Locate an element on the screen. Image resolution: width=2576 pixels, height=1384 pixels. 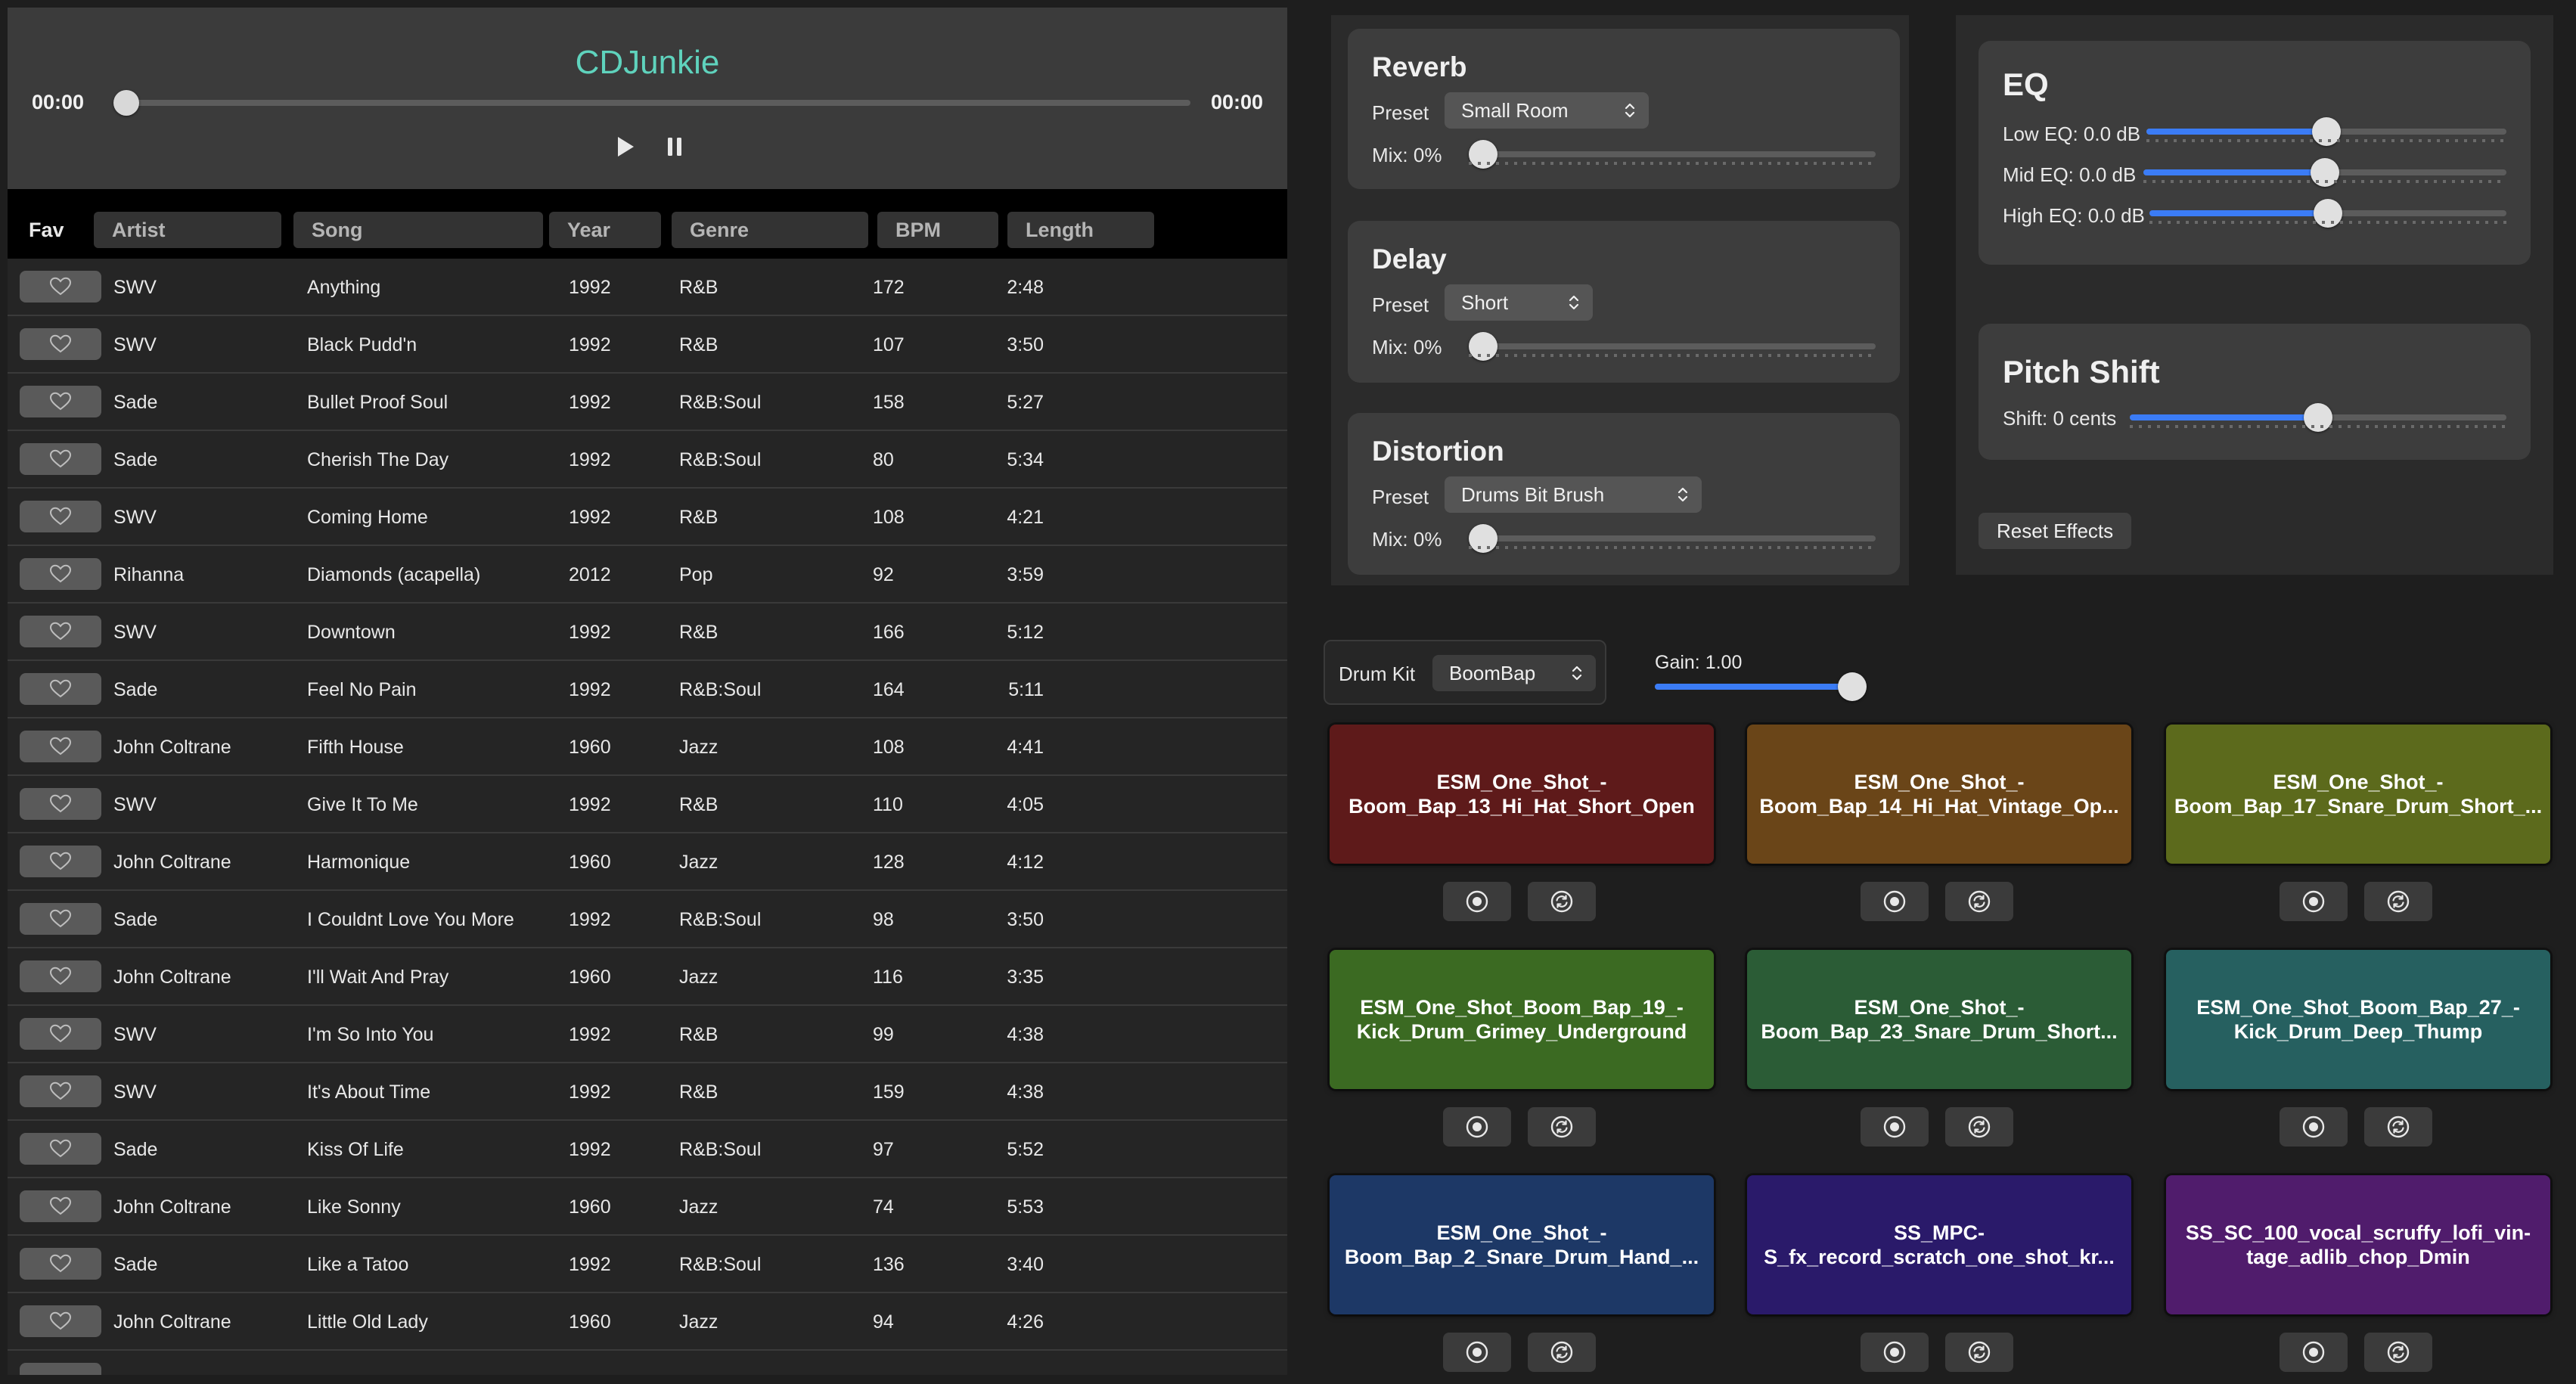
drum-kit-select: BoomBap is located at coordinates (1514, 673).